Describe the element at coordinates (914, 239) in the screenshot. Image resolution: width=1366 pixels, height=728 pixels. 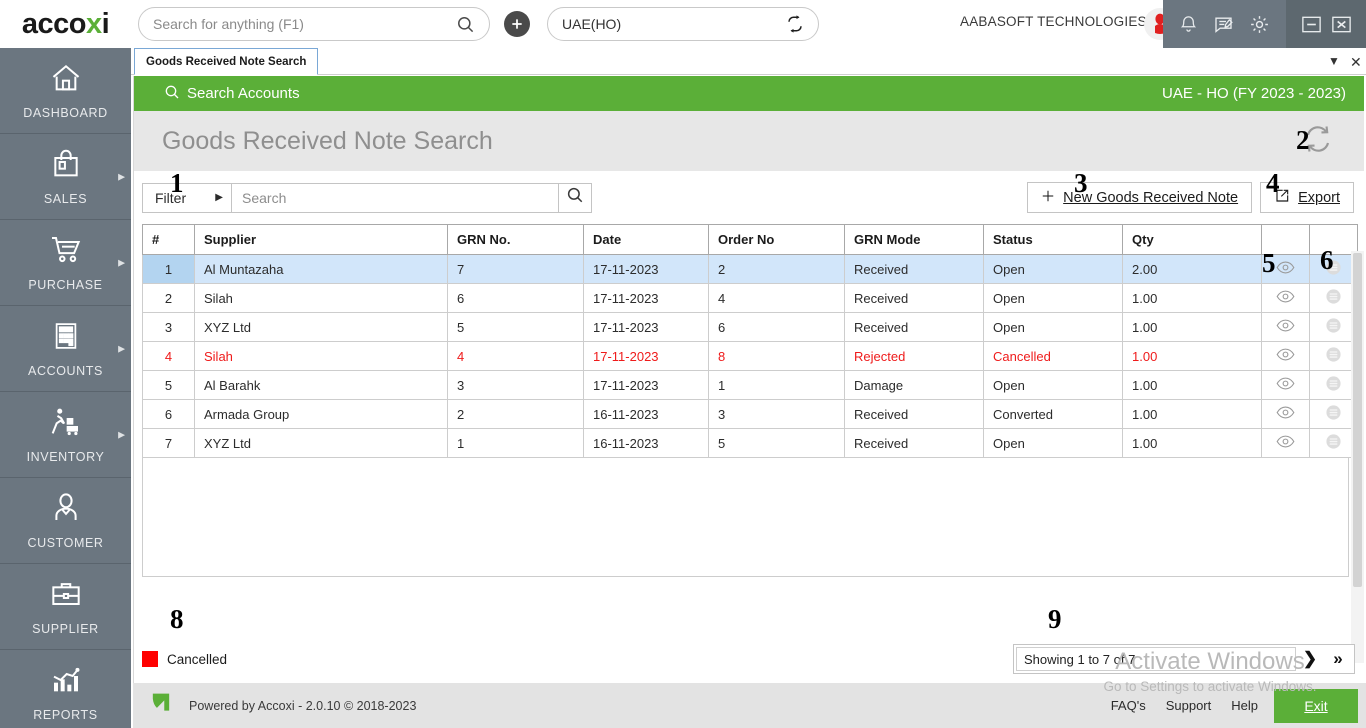
I see `col-grn-mode: GRN Mode` at that location.